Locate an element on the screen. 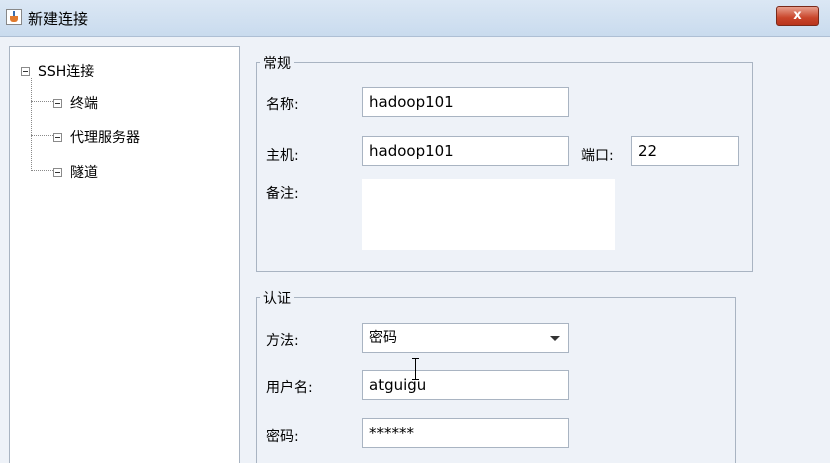 The width and height of the screenshot is (830, 463). close-button: x is located at coordinates (797, 16).